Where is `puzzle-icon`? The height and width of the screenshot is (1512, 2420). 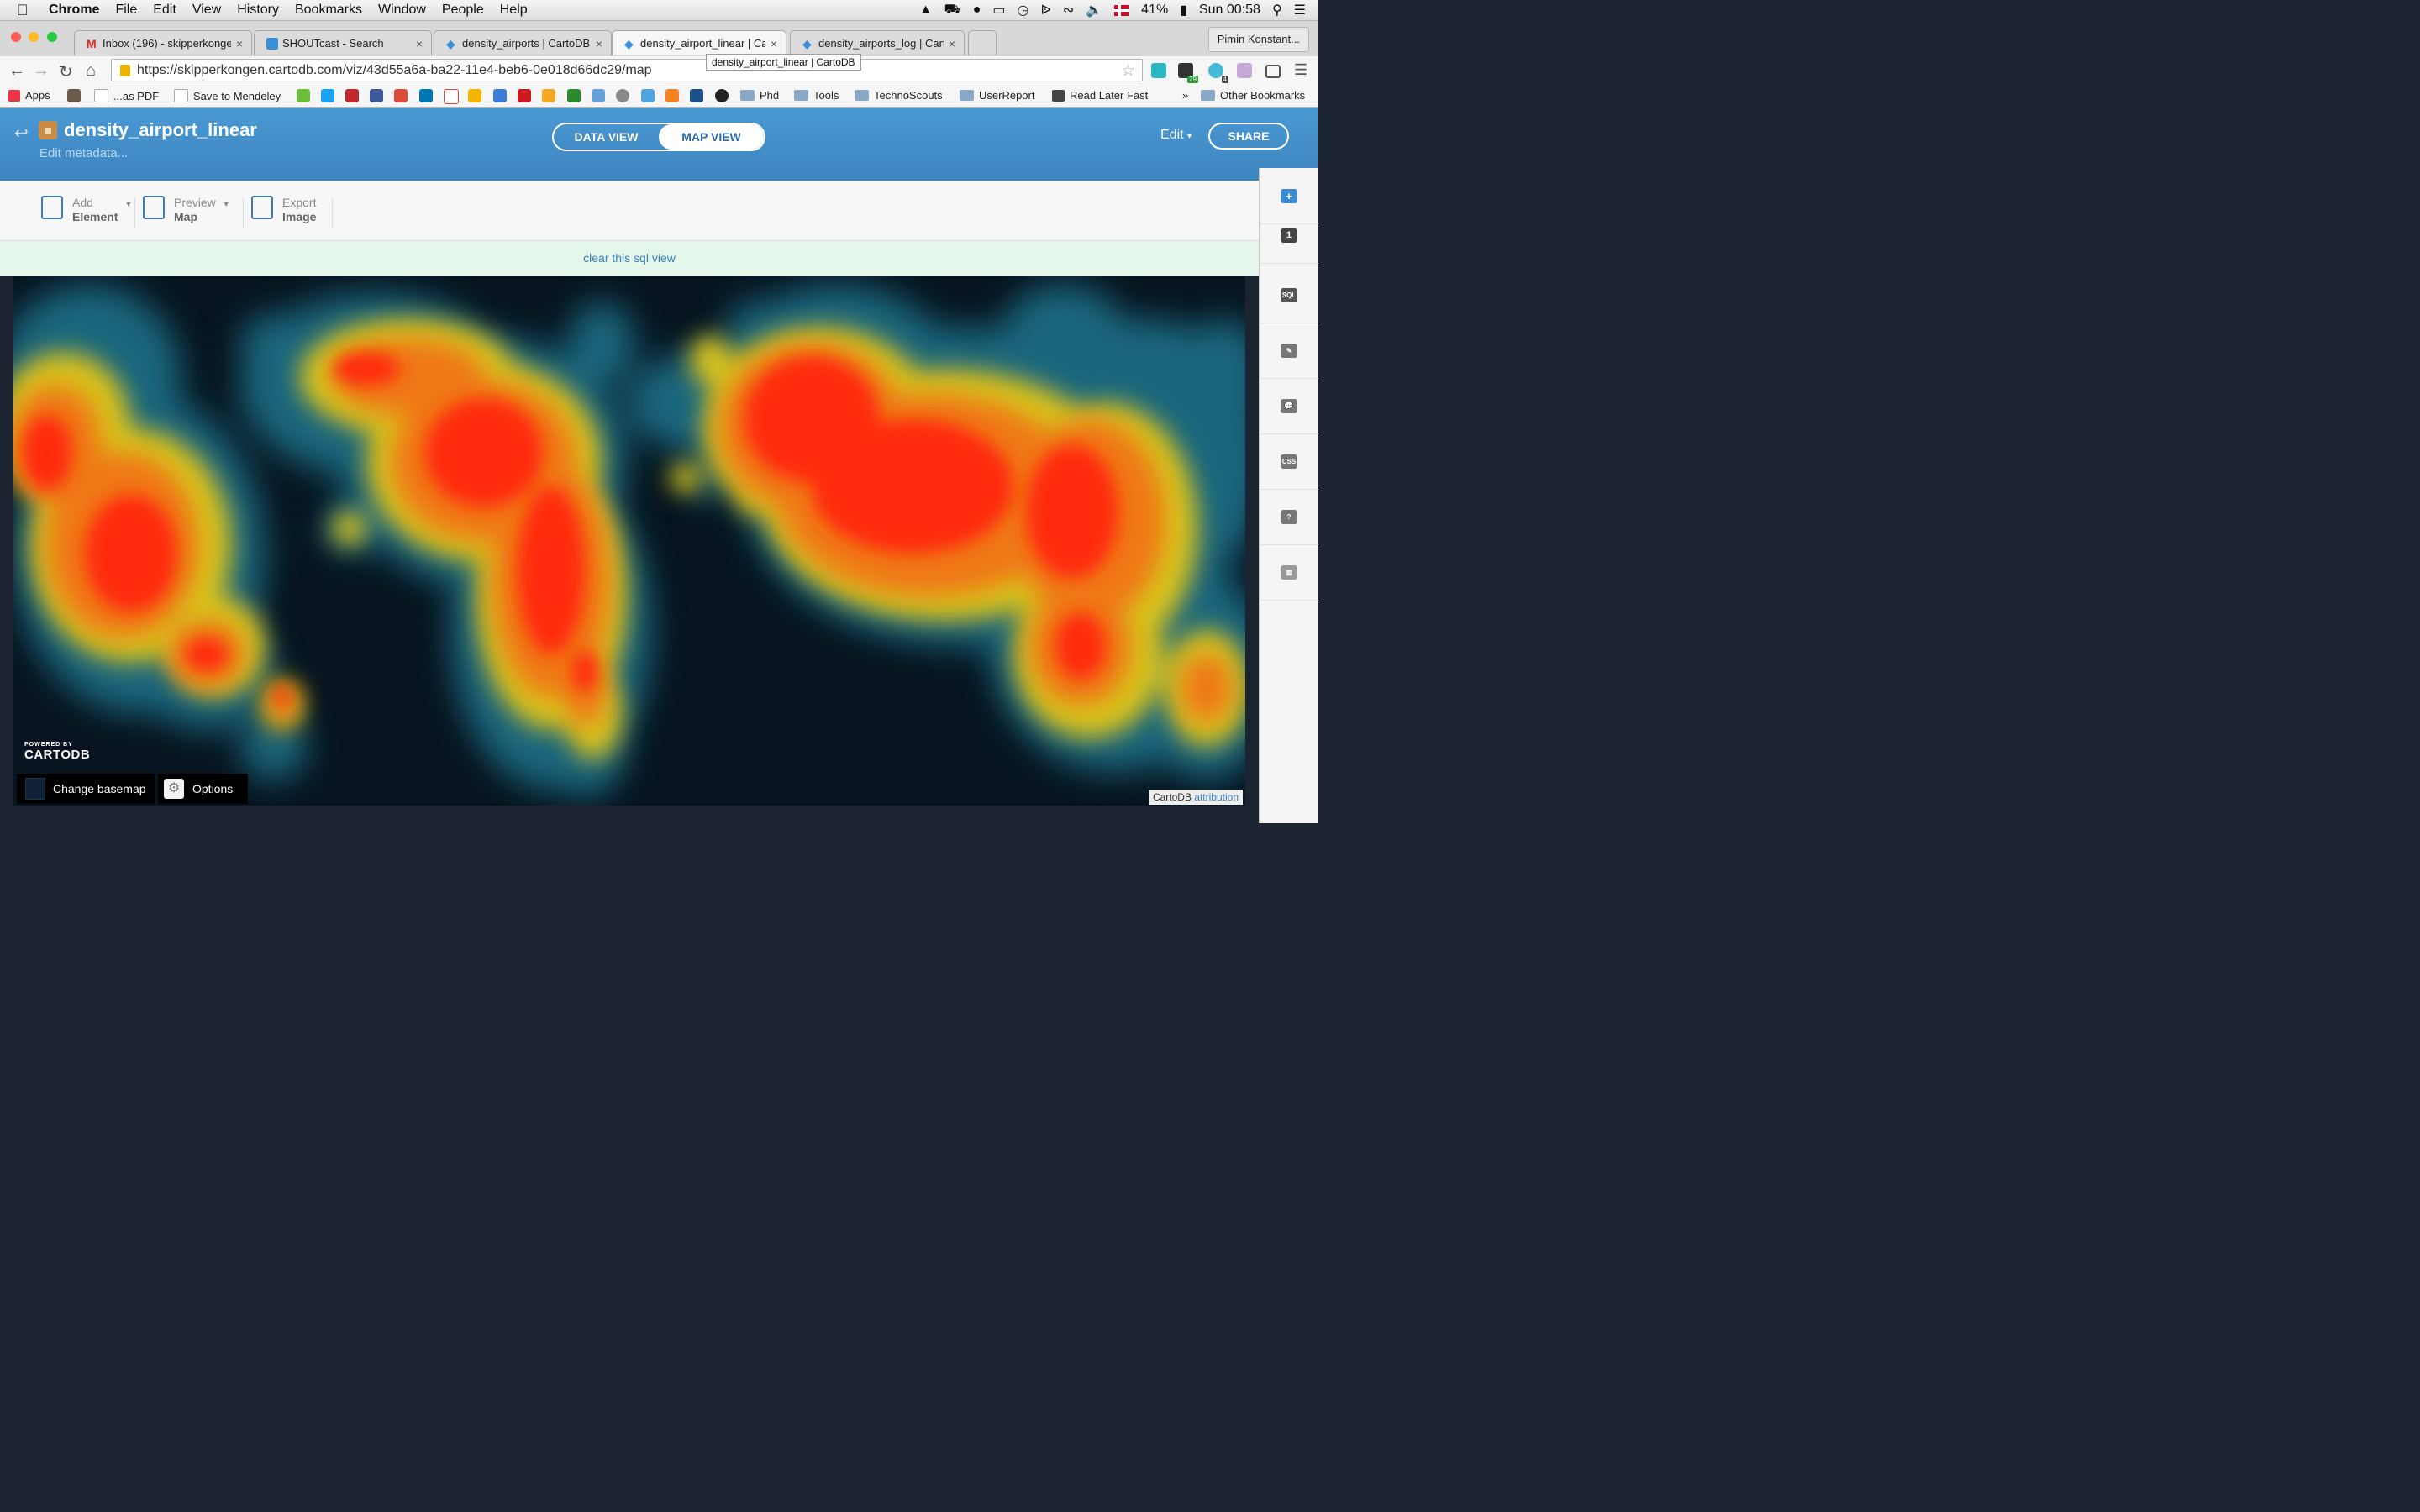 puzzle-icon is located at coordinates (598, 95).